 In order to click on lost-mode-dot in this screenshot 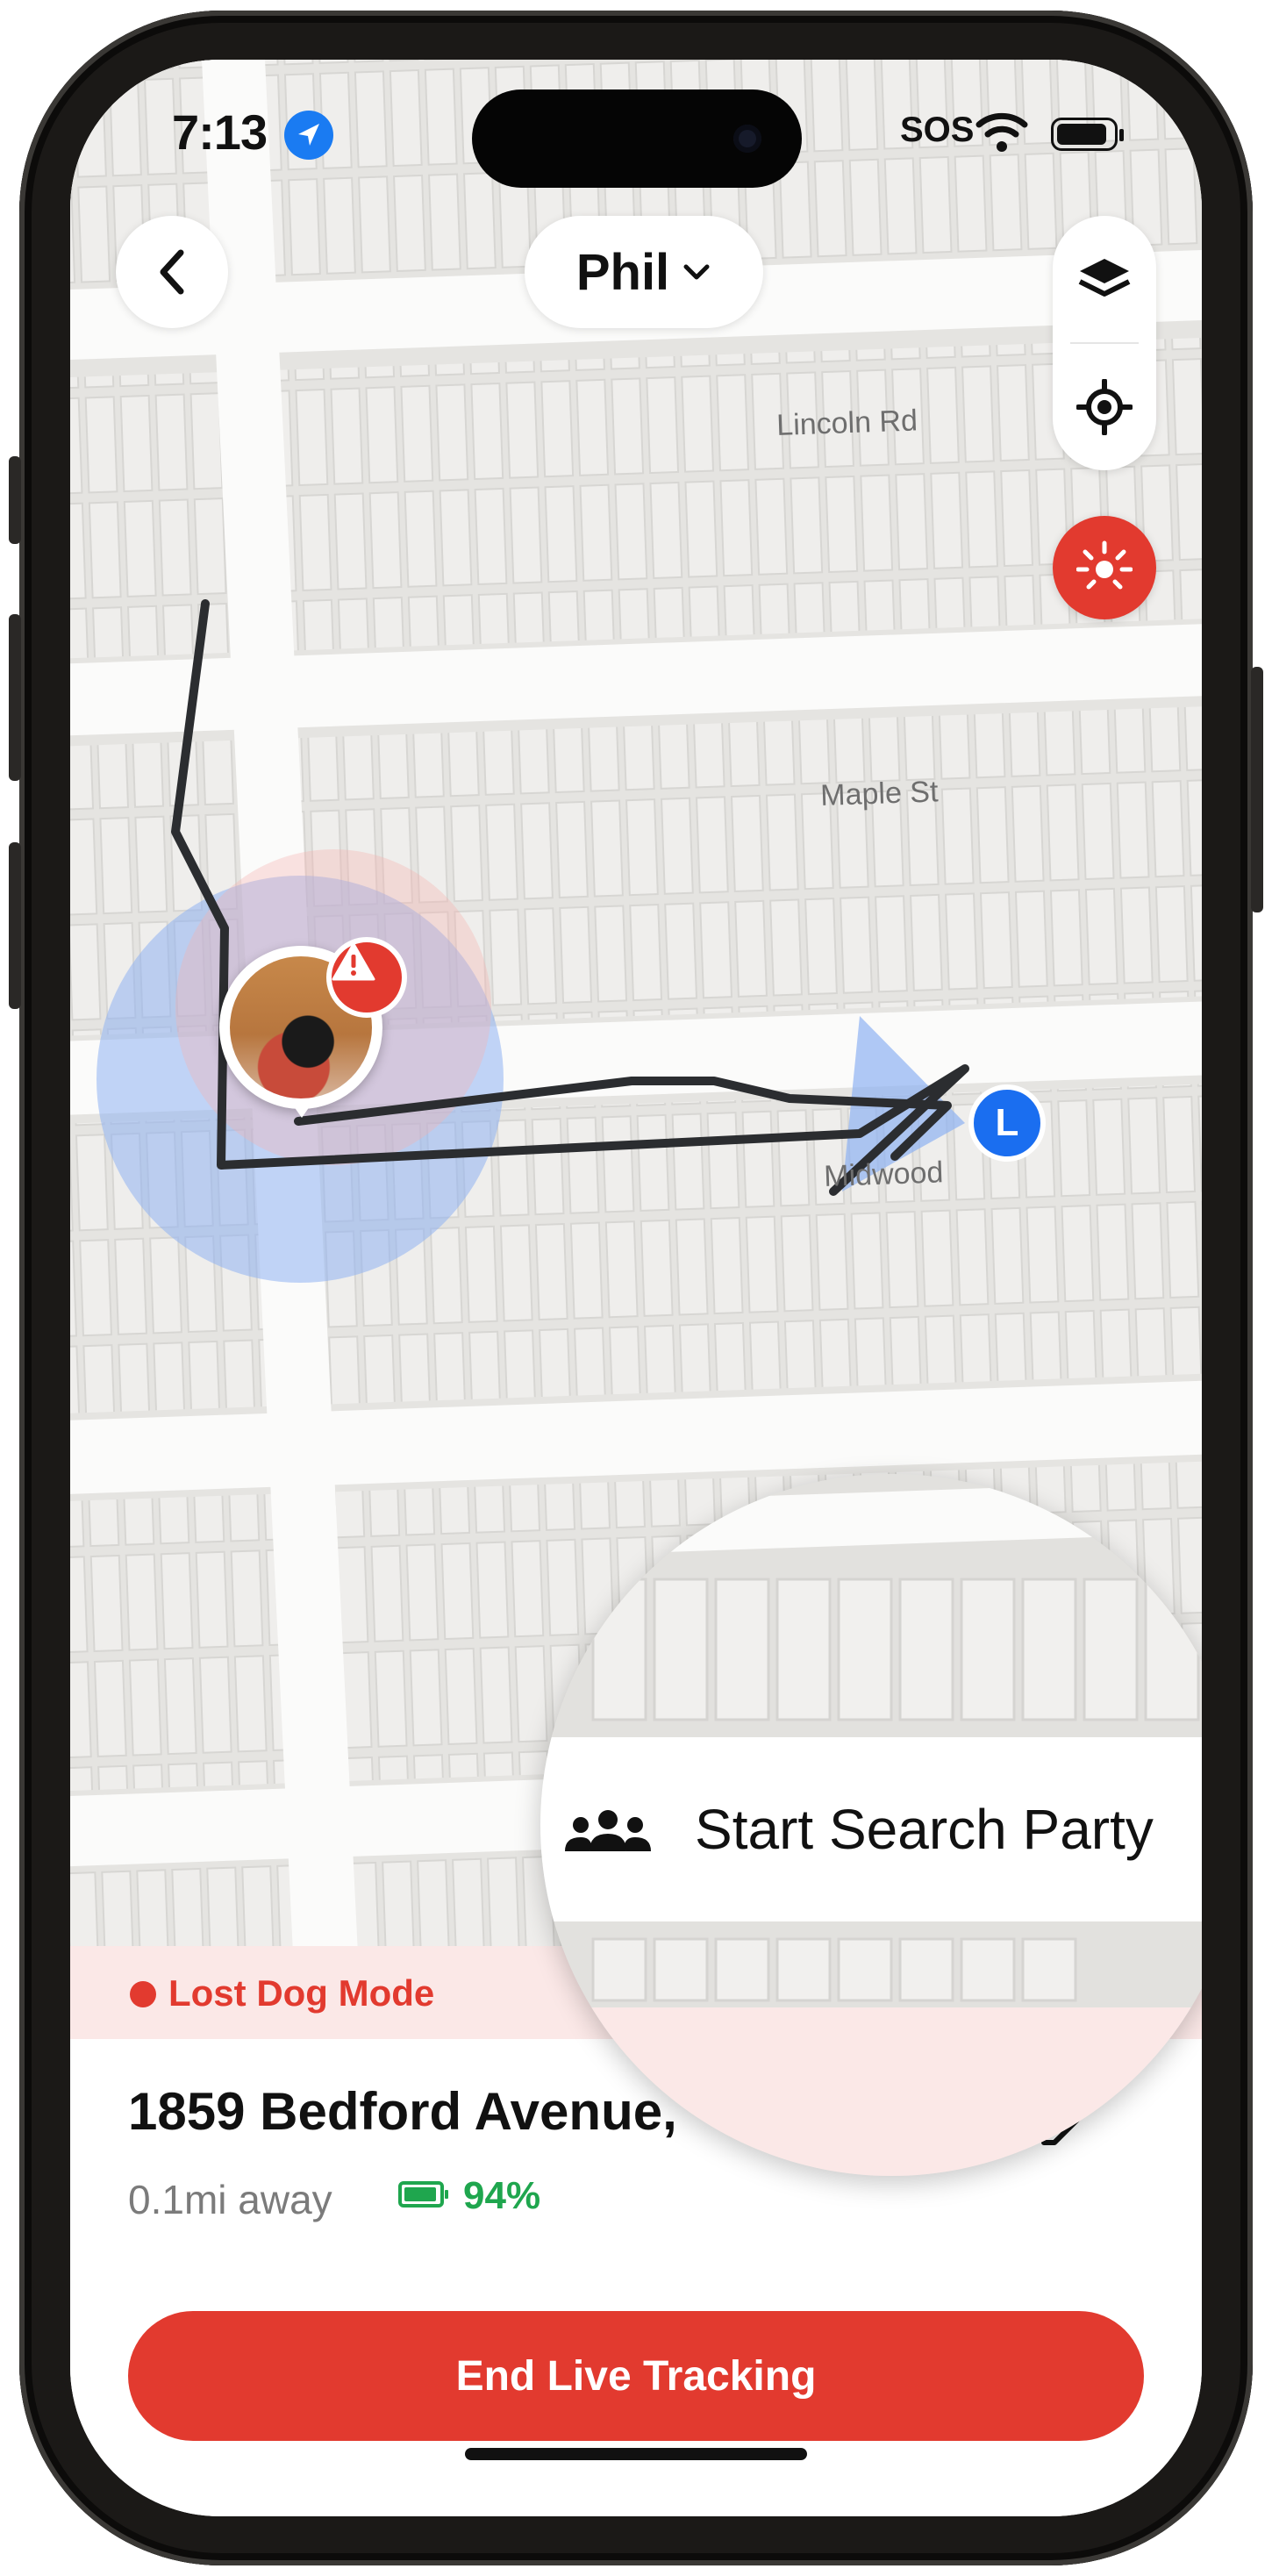, I will do `click(143, 1994)`.